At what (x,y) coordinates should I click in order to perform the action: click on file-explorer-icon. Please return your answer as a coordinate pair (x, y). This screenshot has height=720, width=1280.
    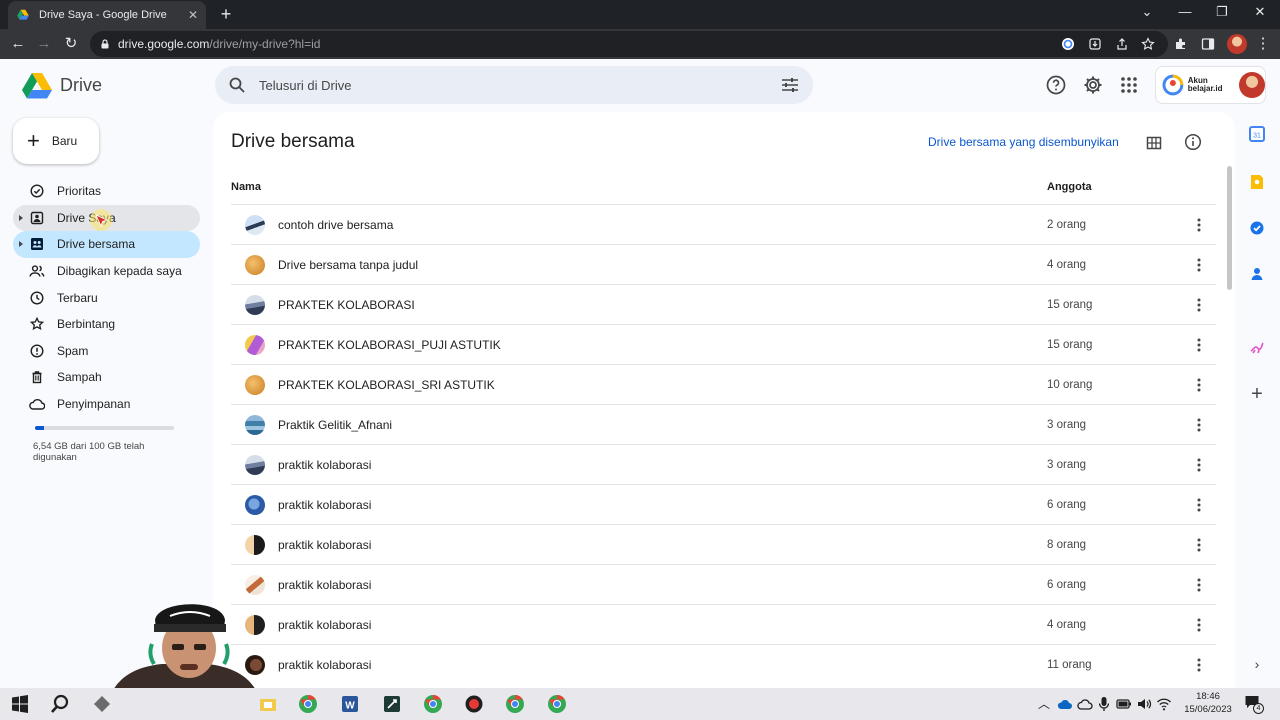
    Looking at the image, I should click on (268, 704).